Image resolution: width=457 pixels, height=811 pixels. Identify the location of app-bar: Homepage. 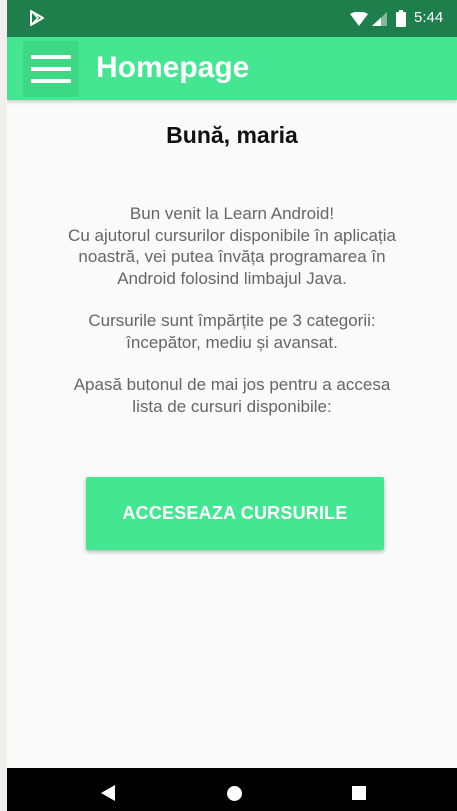
(232, 68).